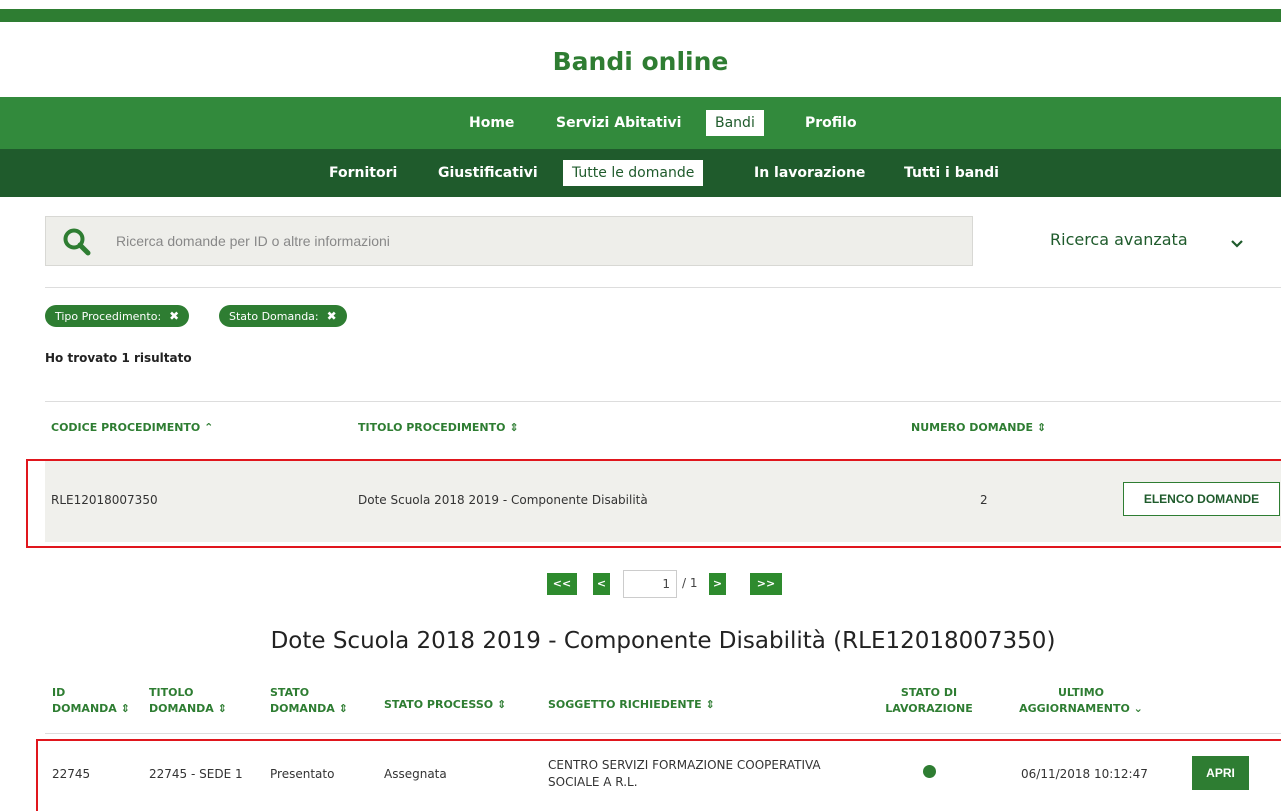  Describe the element at coordinates (363, 173) in the screenshot. I see `nav-fornitori: Fornitori` at that location.